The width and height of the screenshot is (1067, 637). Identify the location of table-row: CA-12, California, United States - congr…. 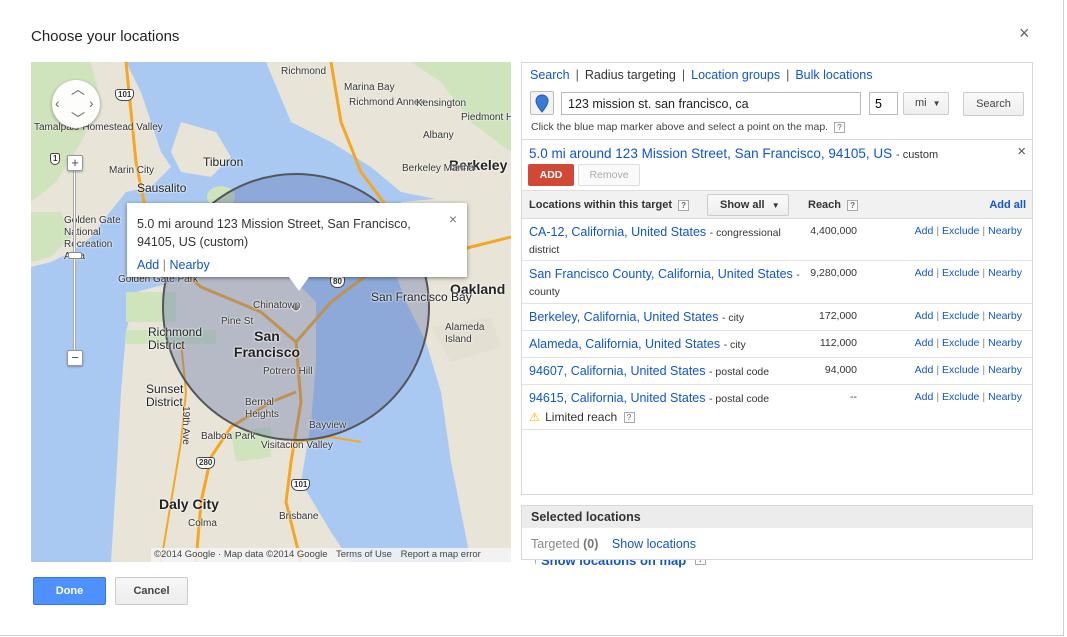
(777, 240).